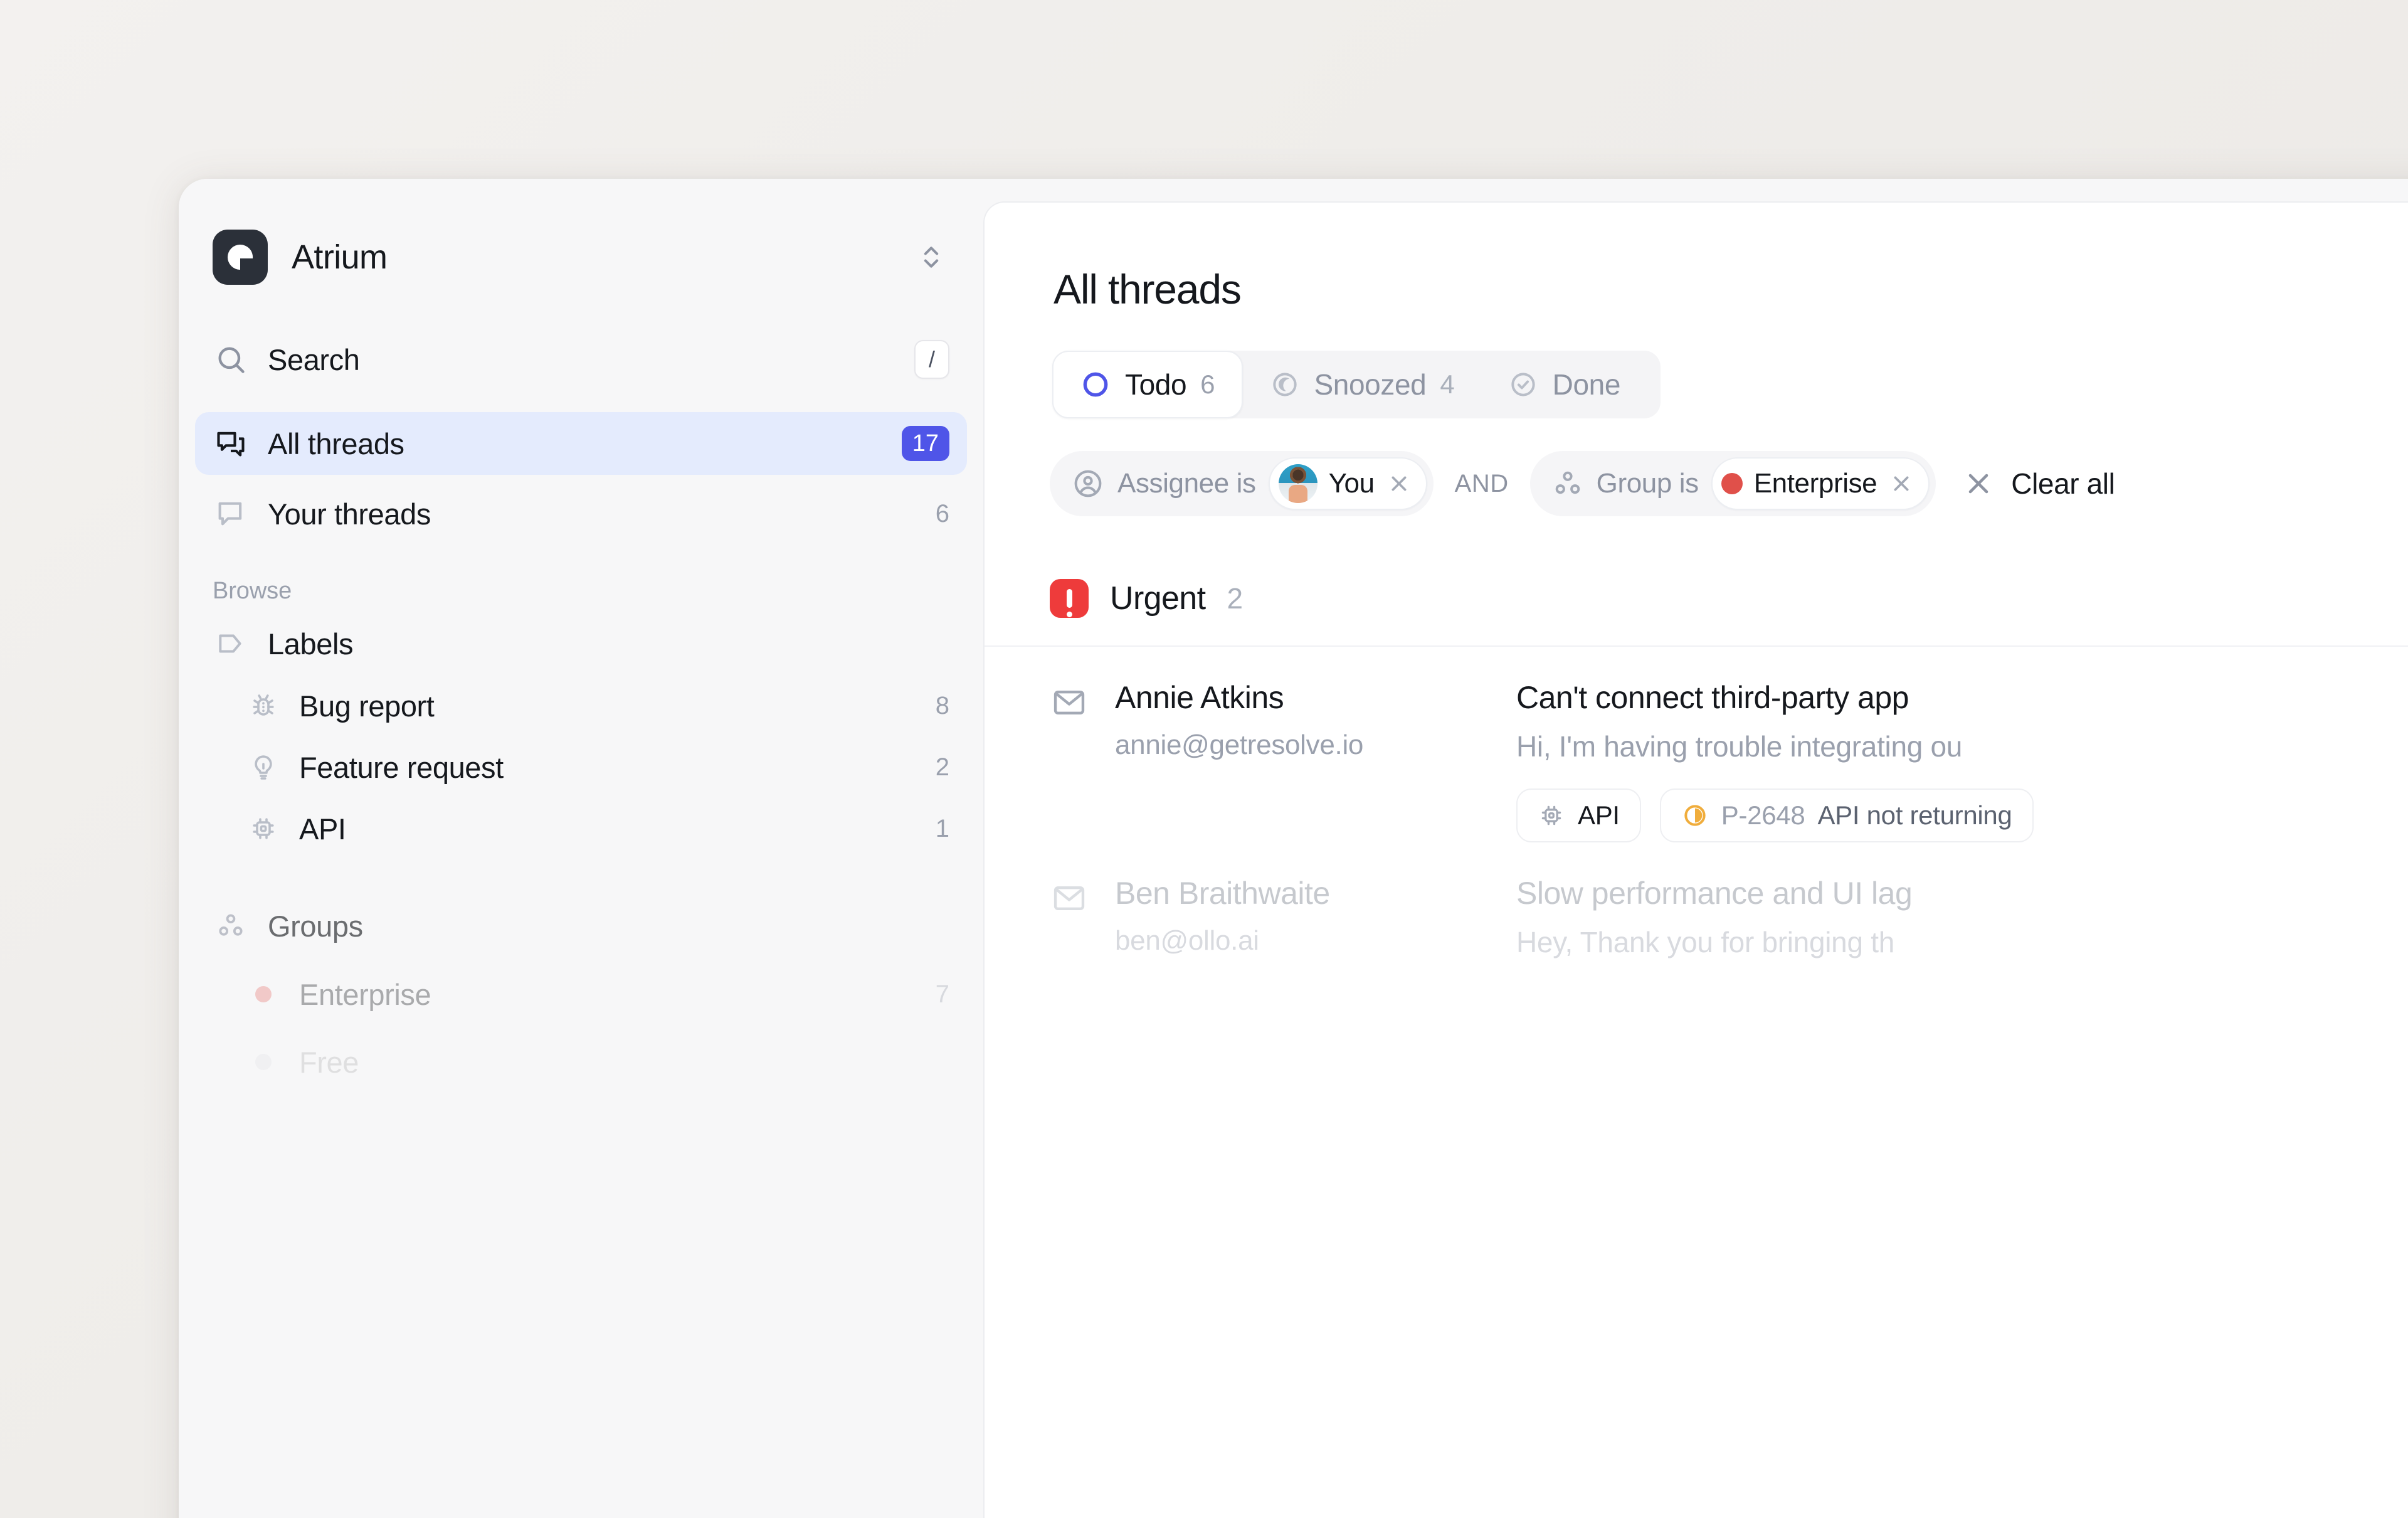  I want to click on label-count: 2, so click(942, 767).